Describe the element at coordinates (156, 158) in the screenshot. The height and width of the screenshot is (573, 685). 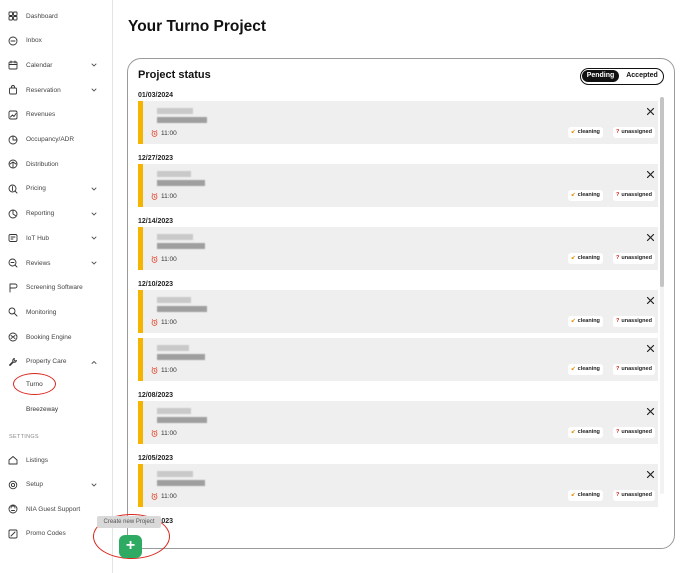
I see `date-heading: 12/27/2023` at that location.